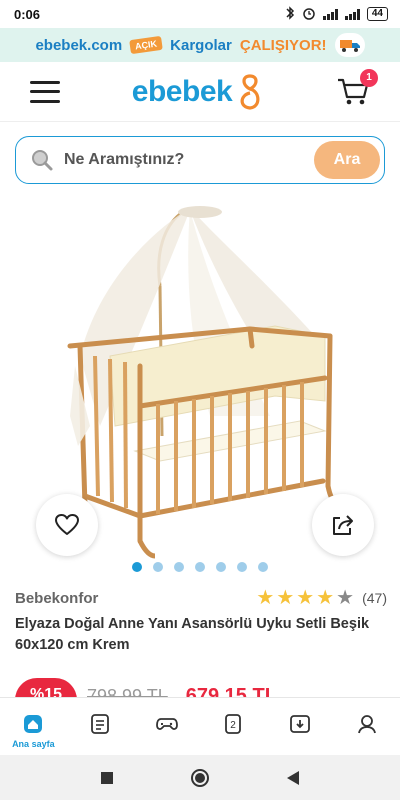 The image size is (400, 800). I want to click on back-button, so click(293, 778).